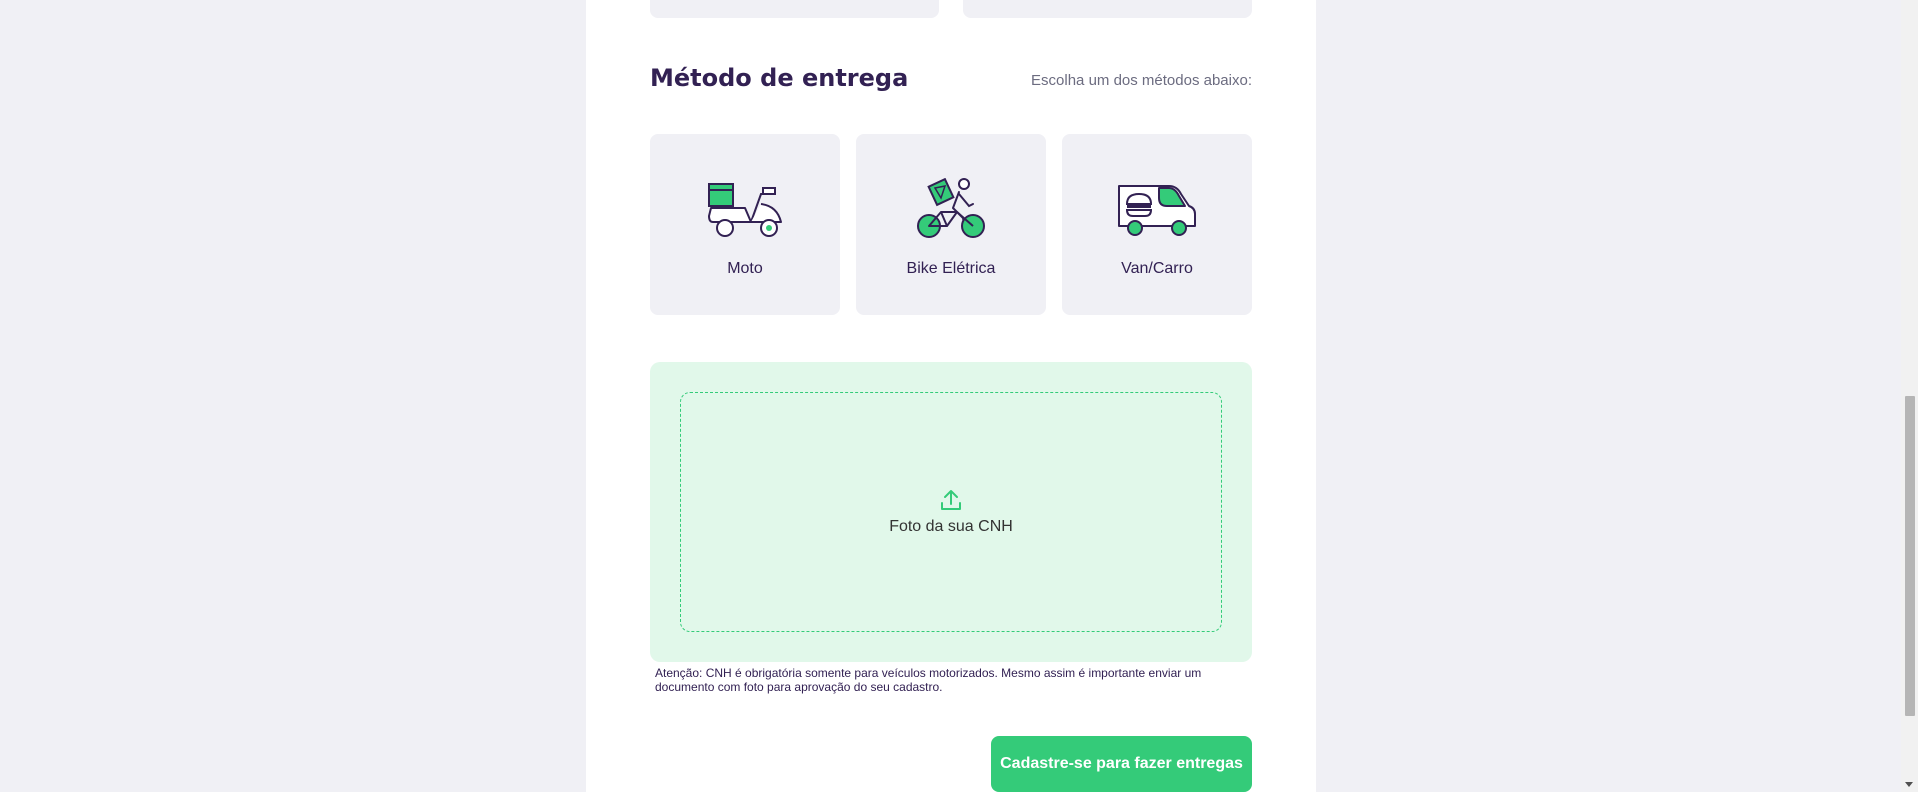  Describe the element at coordinates (1157, 268) in the screenshot. I see `method-label: Van/Carro` at that location.